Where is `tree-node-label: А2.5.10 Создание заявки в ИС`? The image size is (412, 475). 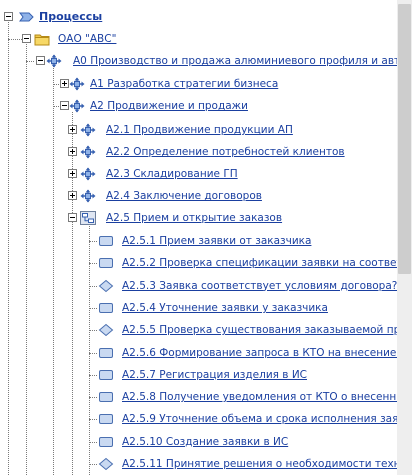
tree-node-label: А2.5.10 Создание заявки в ИС is located at coordinates (205, 442).